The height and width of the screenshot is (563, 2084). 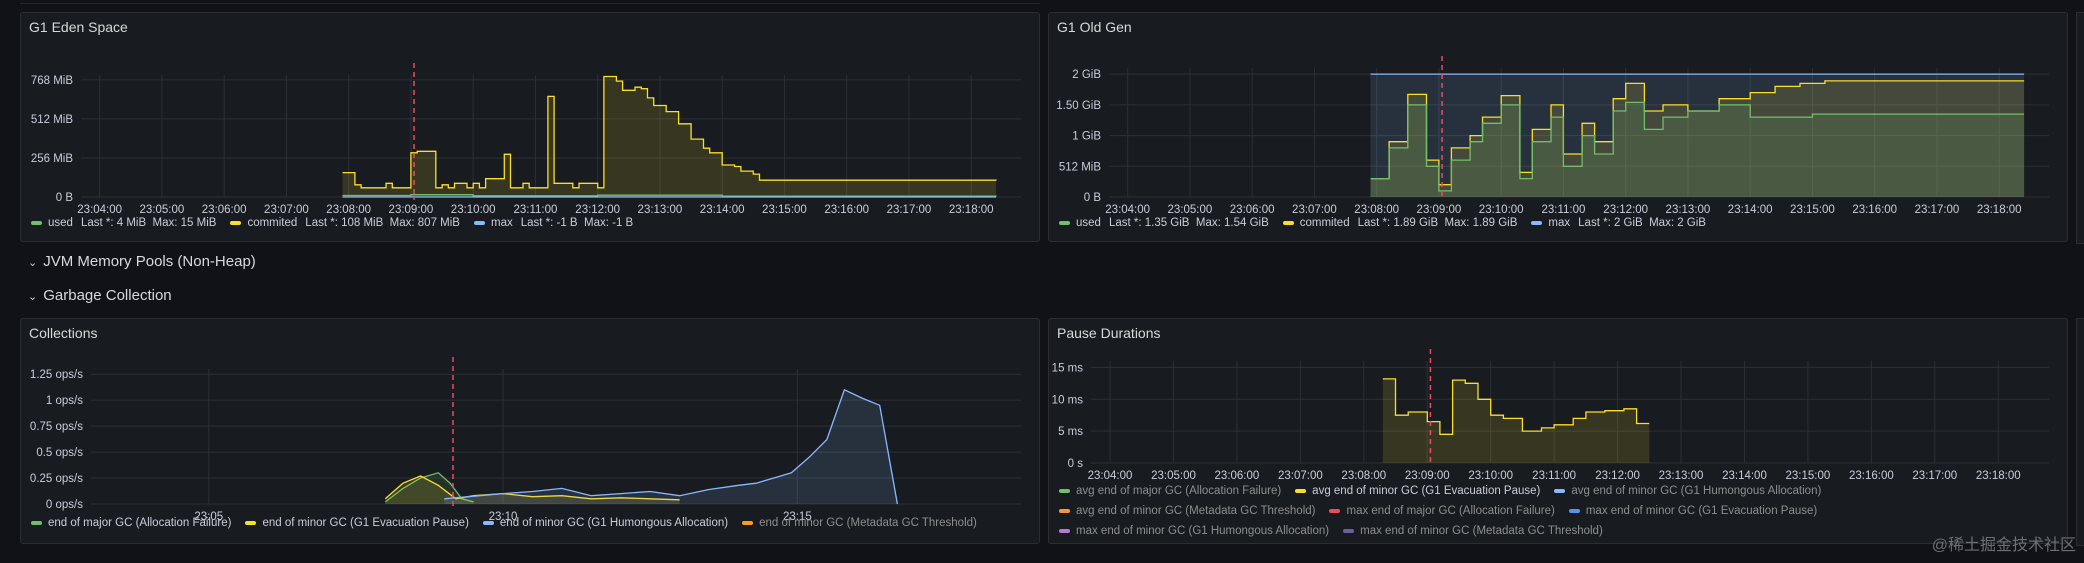 What do you see at coordinates (100, 295) in the screenshot?
I see `row-garbage-collection: ⌄ Garbage Collection` at bounding box center [100, 295].